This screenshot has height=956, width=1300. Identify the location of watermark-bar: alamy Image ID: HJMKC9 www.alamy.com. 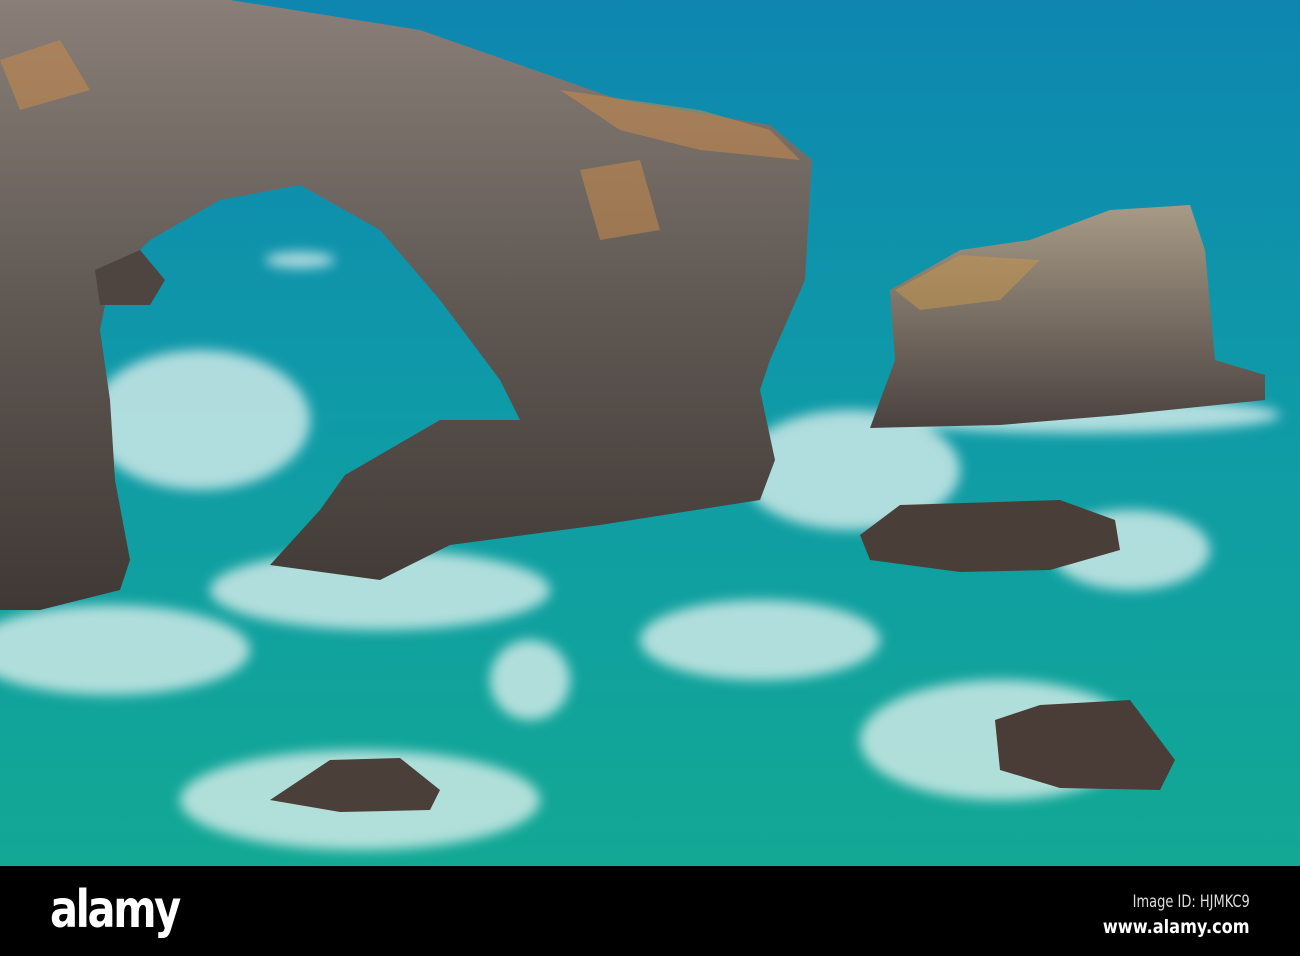
(650, 911).